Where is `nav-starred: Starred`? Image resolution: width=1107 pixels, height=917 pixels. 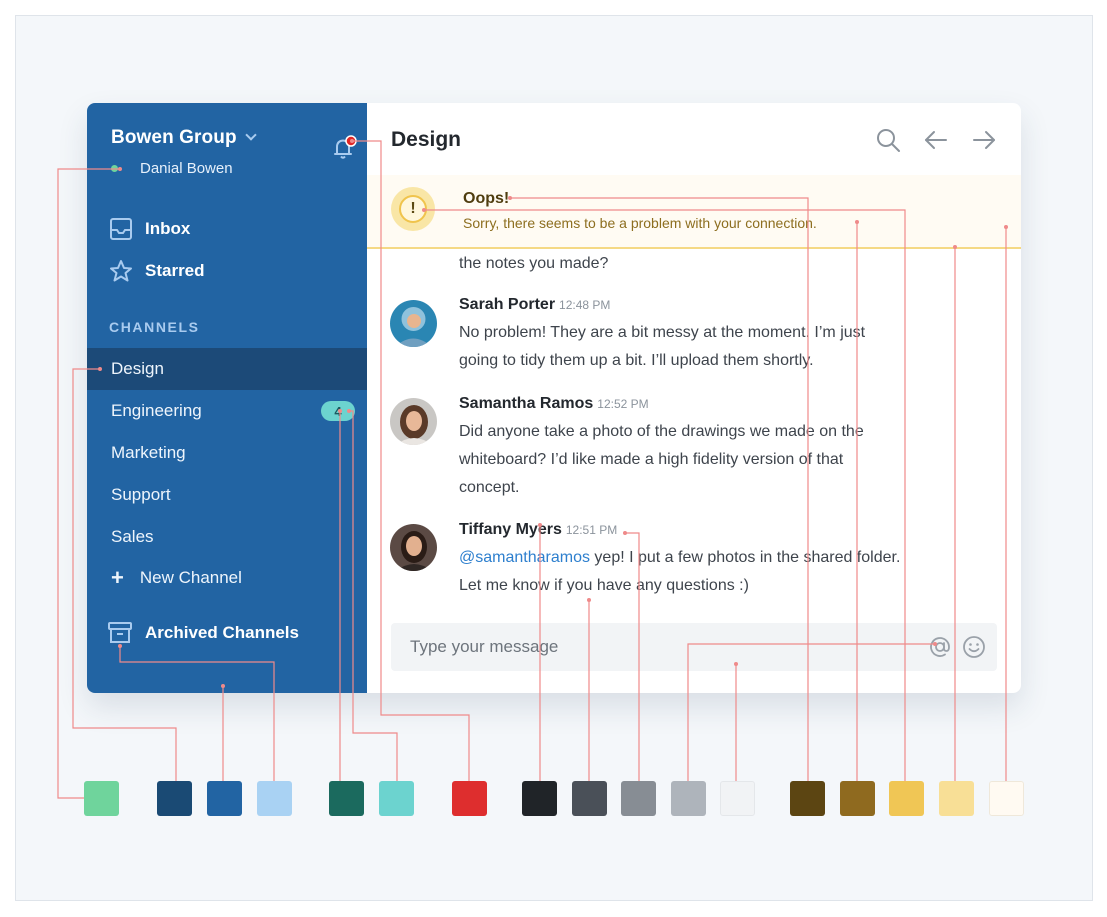 nav-starred: Starred is located at coordinates (157, 271).